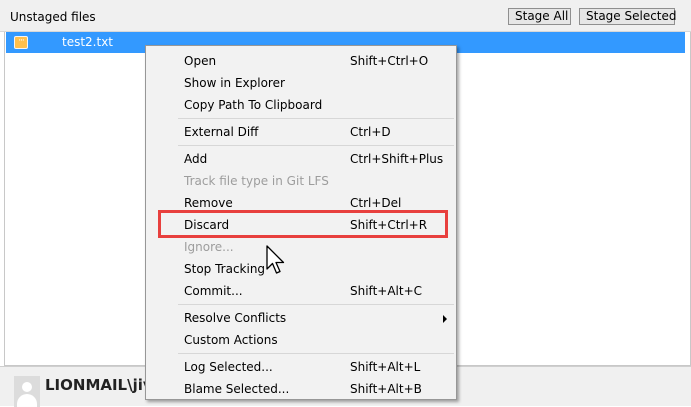 This screenshot has width=691, height=407. Describe the element at coordinates (301, 389) in the screenshot. I see `menu-item-blame-selected: Blame Selected... Shift+Alt+B` at that location.